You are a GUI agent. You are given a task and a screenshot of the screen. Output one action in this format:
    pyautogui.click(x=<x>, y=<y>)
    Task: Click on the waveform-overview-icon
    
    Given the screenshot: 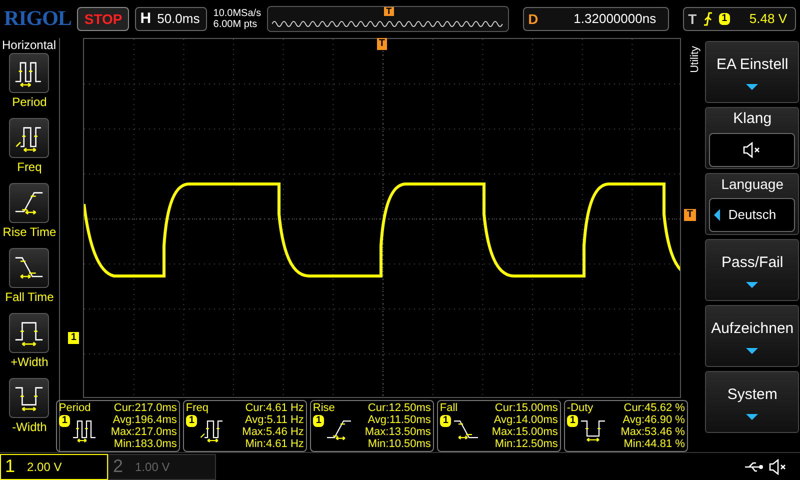 What is the action you would take?
    pyautogui.click(x=388, y=24)
    